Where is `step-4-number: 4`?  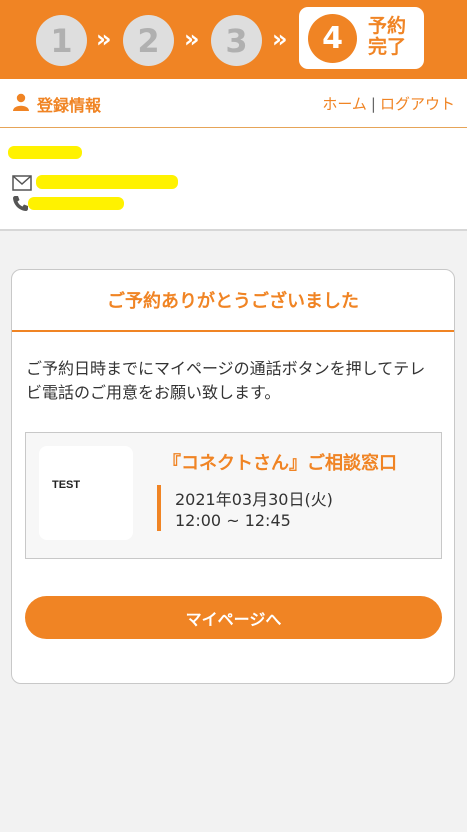 step-4-number: 4 is located at coordinates (332, 38).